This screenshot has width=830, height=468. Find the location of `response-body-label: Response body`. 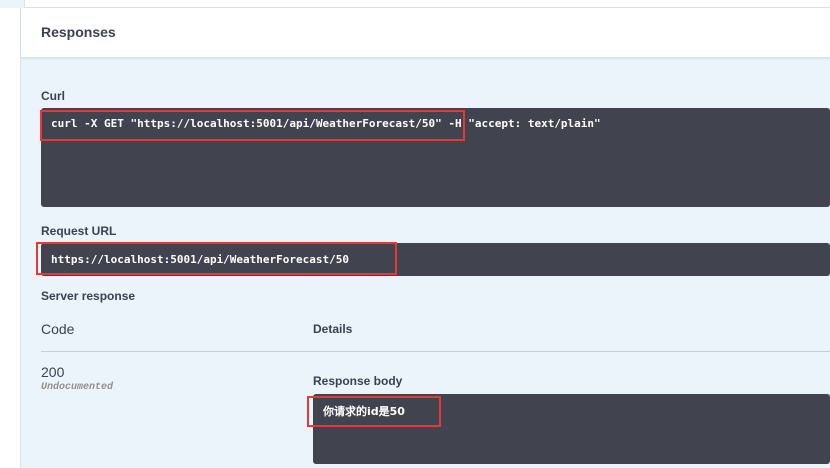

response-body-label: Response body is located at coordinates (358, 381).